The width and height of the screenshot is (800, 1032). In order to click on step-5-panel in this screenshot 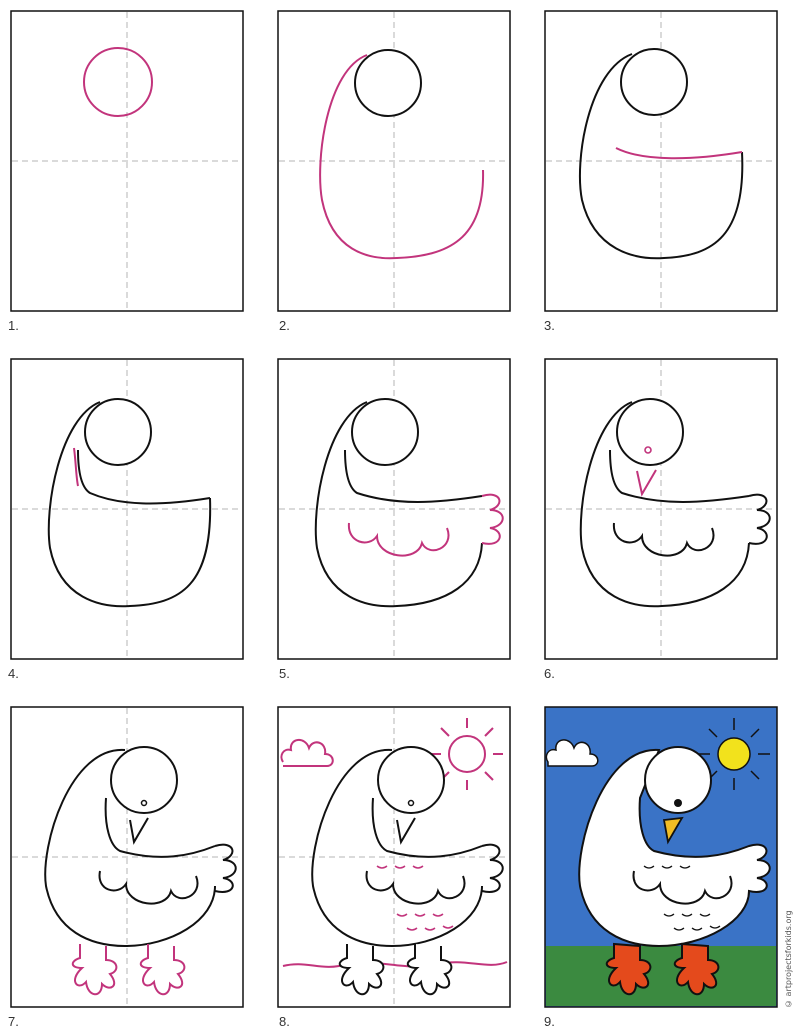, I will do `click(394, 509)`.